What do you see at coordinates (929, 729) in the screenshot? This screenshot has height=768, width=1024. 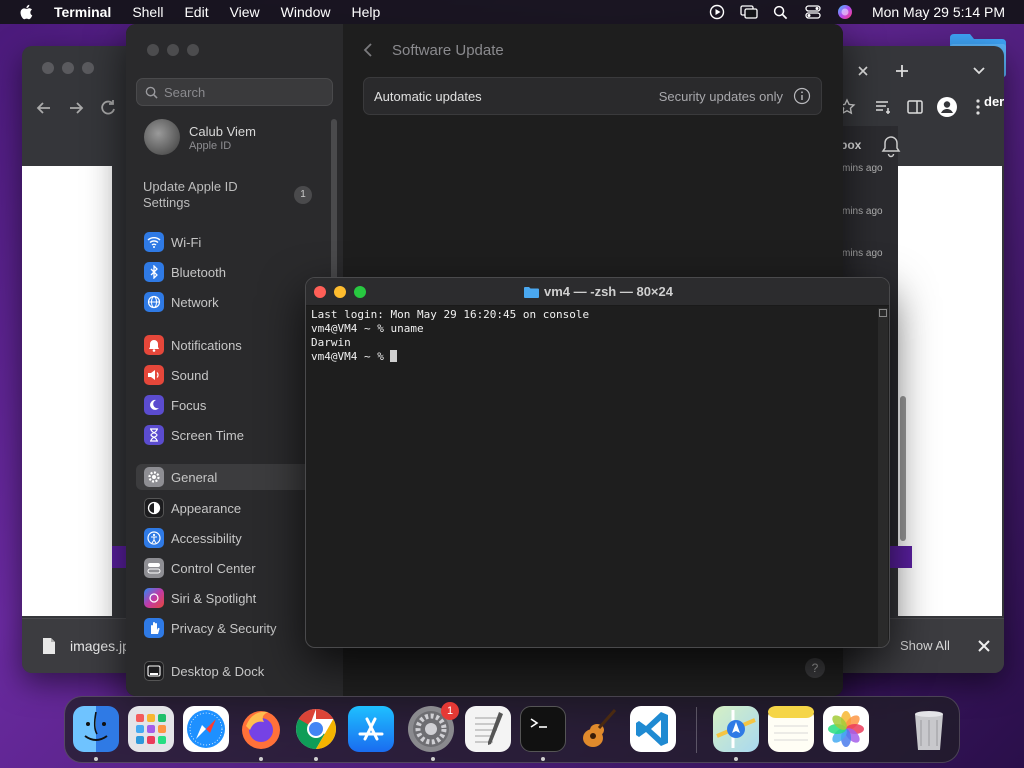 I see `dock-trash-icon` at bounding box center [929, 729].